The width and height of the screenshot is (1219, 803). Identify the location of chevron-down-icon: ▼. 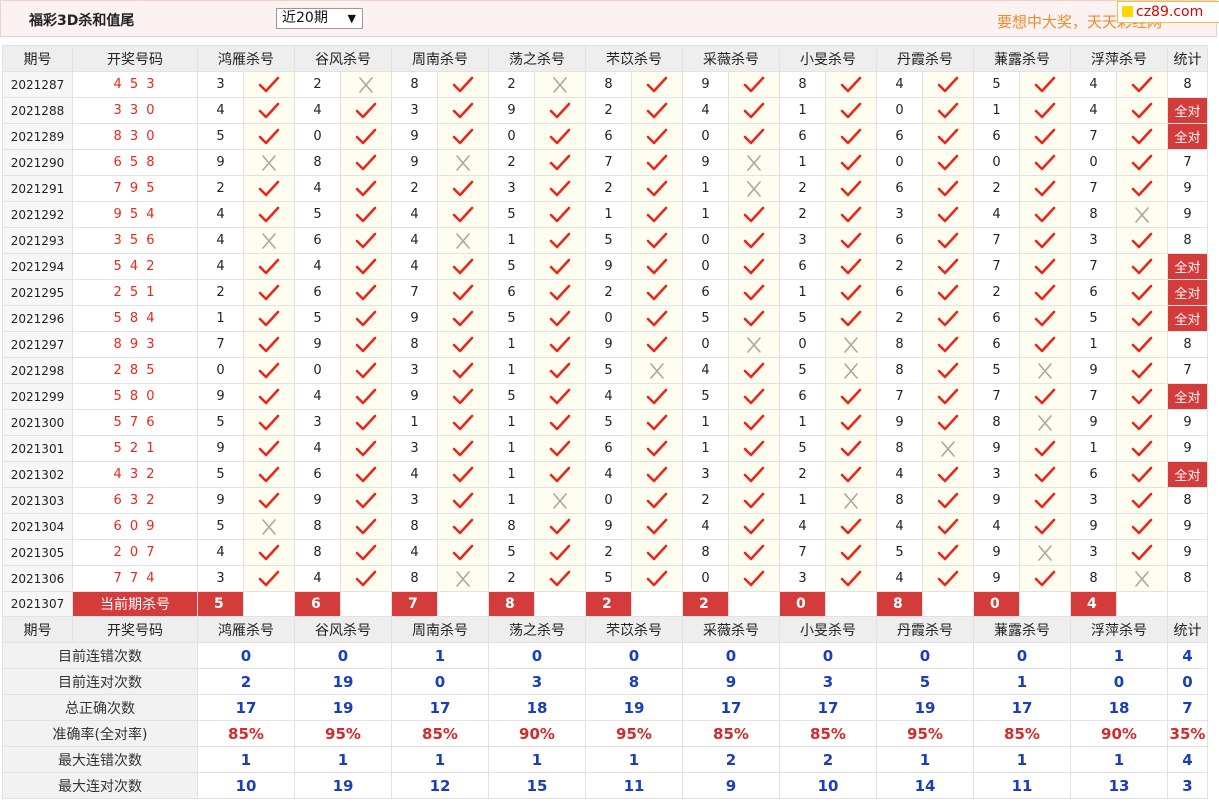
(351, 18).